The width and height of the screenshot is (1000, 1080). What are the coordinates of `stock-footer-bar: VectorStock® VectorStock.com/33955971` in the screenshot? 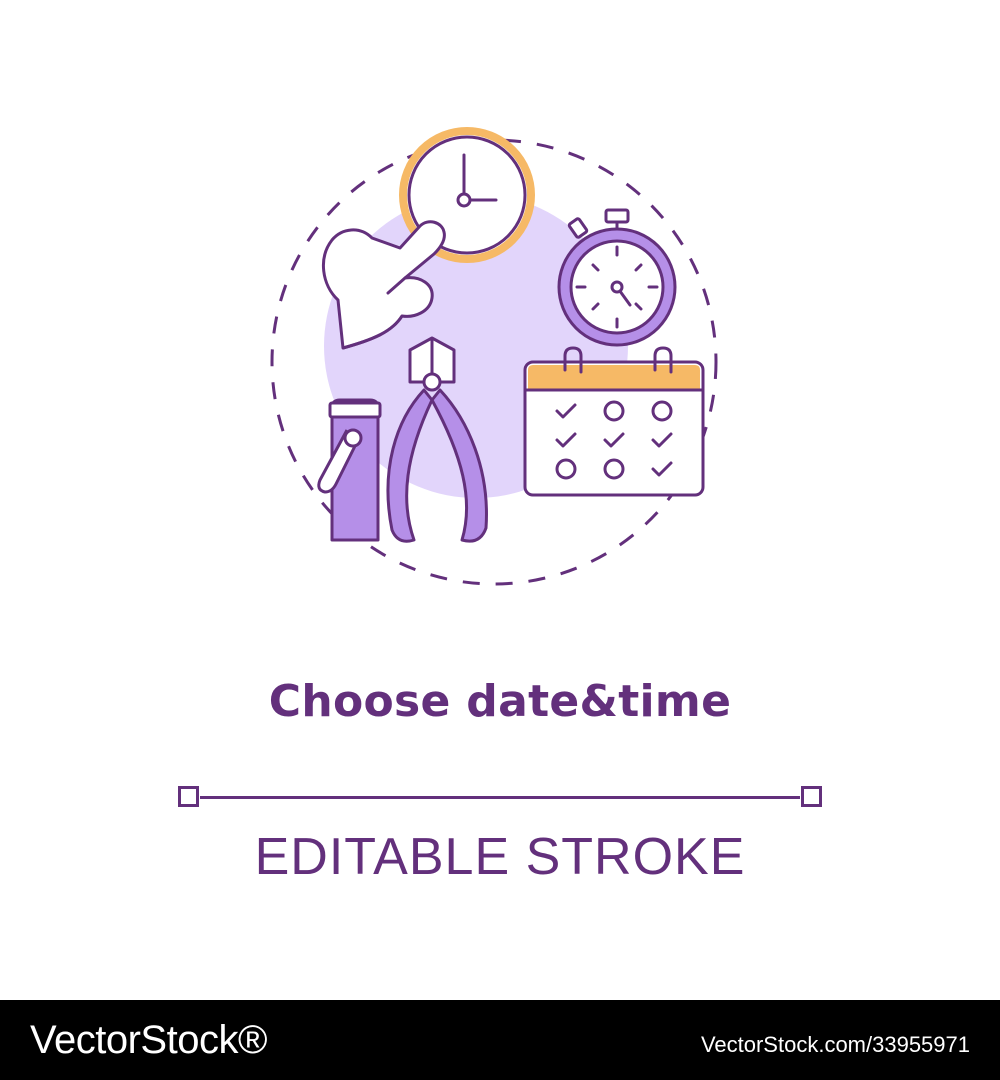 It's located at (500, 1040).